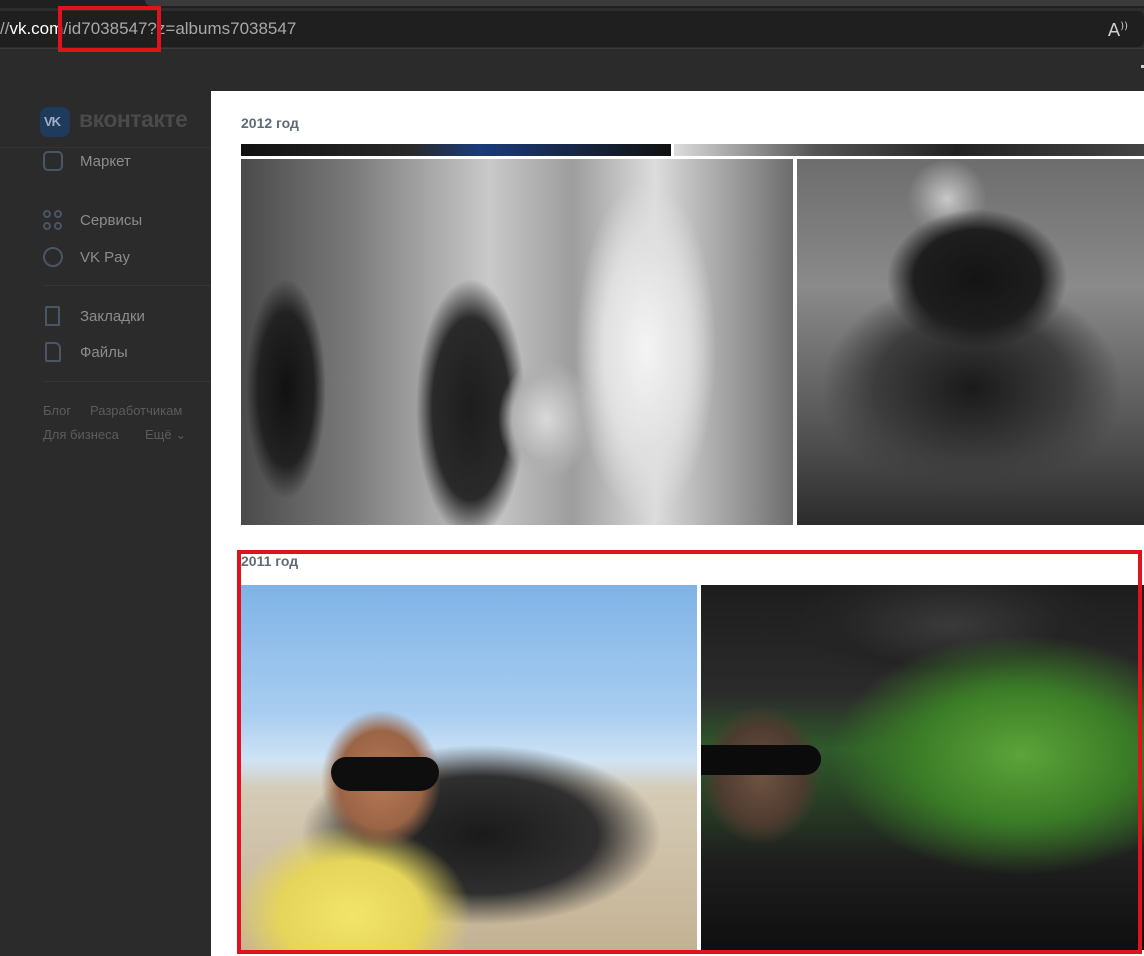 This screenshot has height=956, width=1144. I want to click on sidebar-divider, so click(105, 147).